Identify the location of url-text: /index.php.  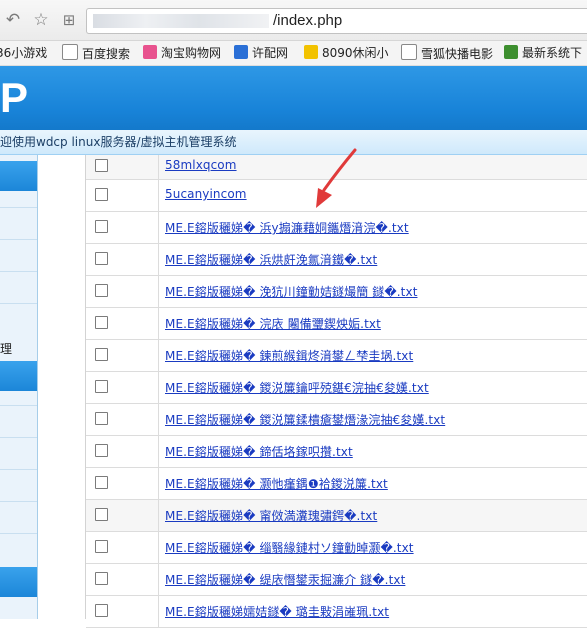
(308, 20).